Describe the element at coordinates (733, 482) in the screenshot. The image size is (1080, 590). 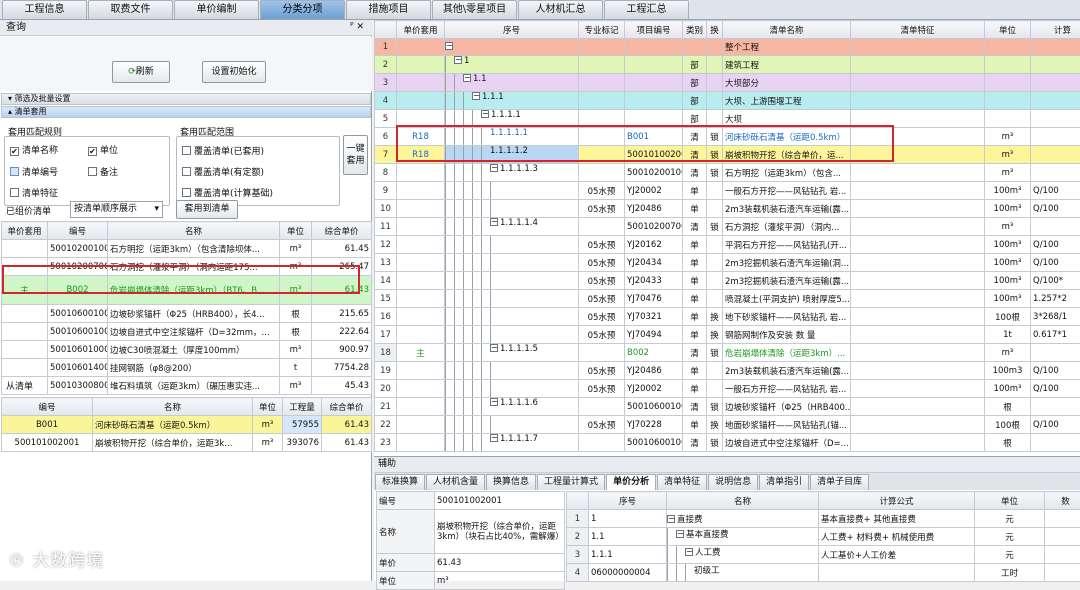
I see `aux-tab: 说明信息` at that location.